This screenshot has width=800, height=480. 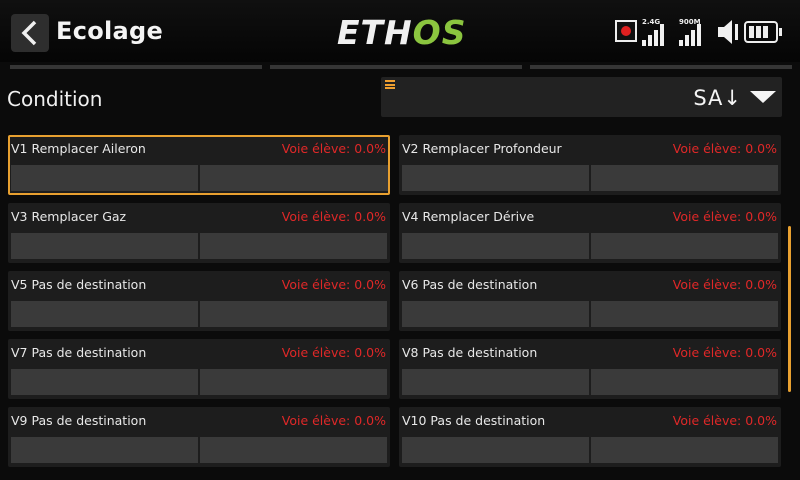 What do you see at coordinates (375, 32) in the screenshot?
I see `logo-main: ETH` at bounding box center [375, 32].